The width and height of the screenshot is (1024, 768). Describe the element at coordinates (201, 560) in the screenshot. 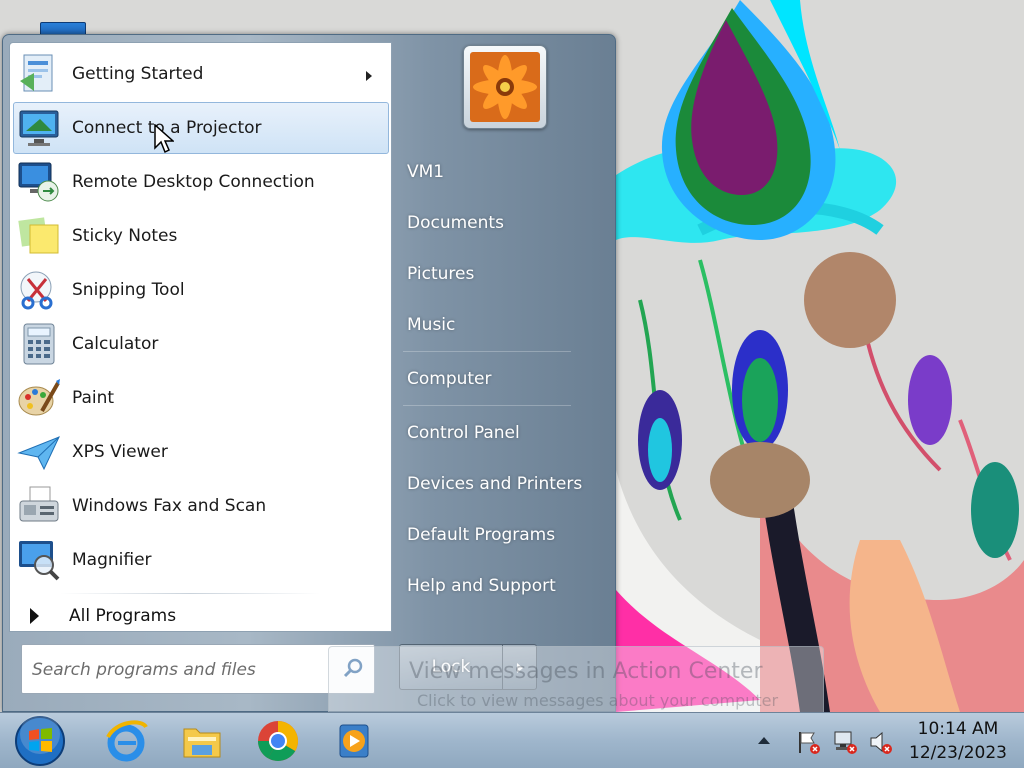

I see `program-magnifier: Magnifier` at that location.